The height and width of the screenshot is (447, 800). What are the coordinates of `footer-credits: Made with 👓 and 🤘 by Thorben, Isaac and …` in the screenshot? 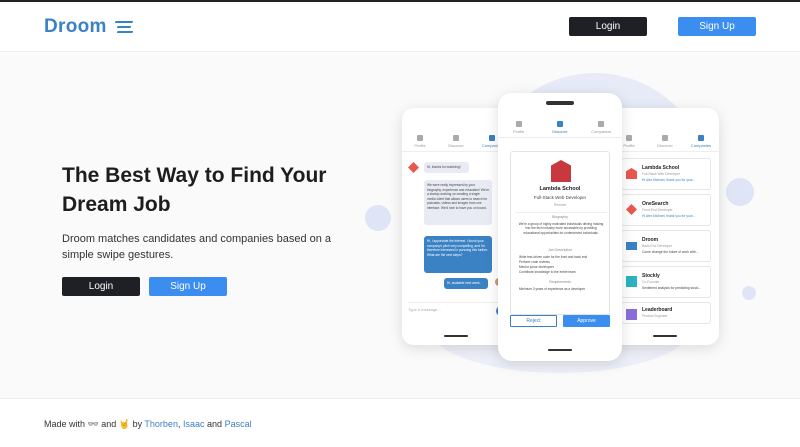 It's located at (148, 424).